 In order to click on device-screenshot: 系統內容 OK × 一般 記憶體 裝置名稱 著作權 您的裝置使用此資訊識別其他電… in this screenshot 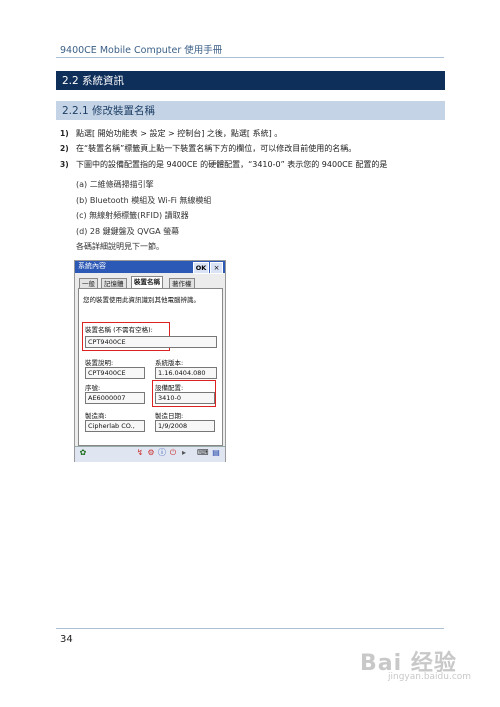, I will do `click(150, 361)`.